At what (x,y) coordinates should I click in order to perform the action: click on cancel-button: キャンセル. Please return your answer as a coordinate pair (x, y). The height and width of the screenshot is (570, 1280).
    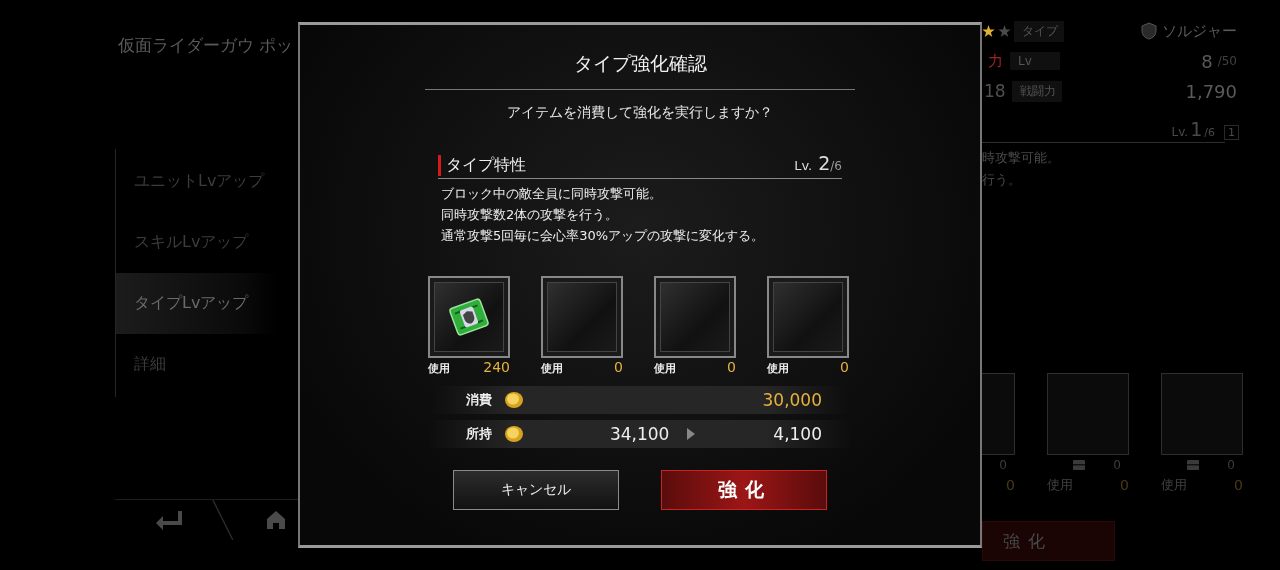
    Looking at the image, I should click on (536, 490).